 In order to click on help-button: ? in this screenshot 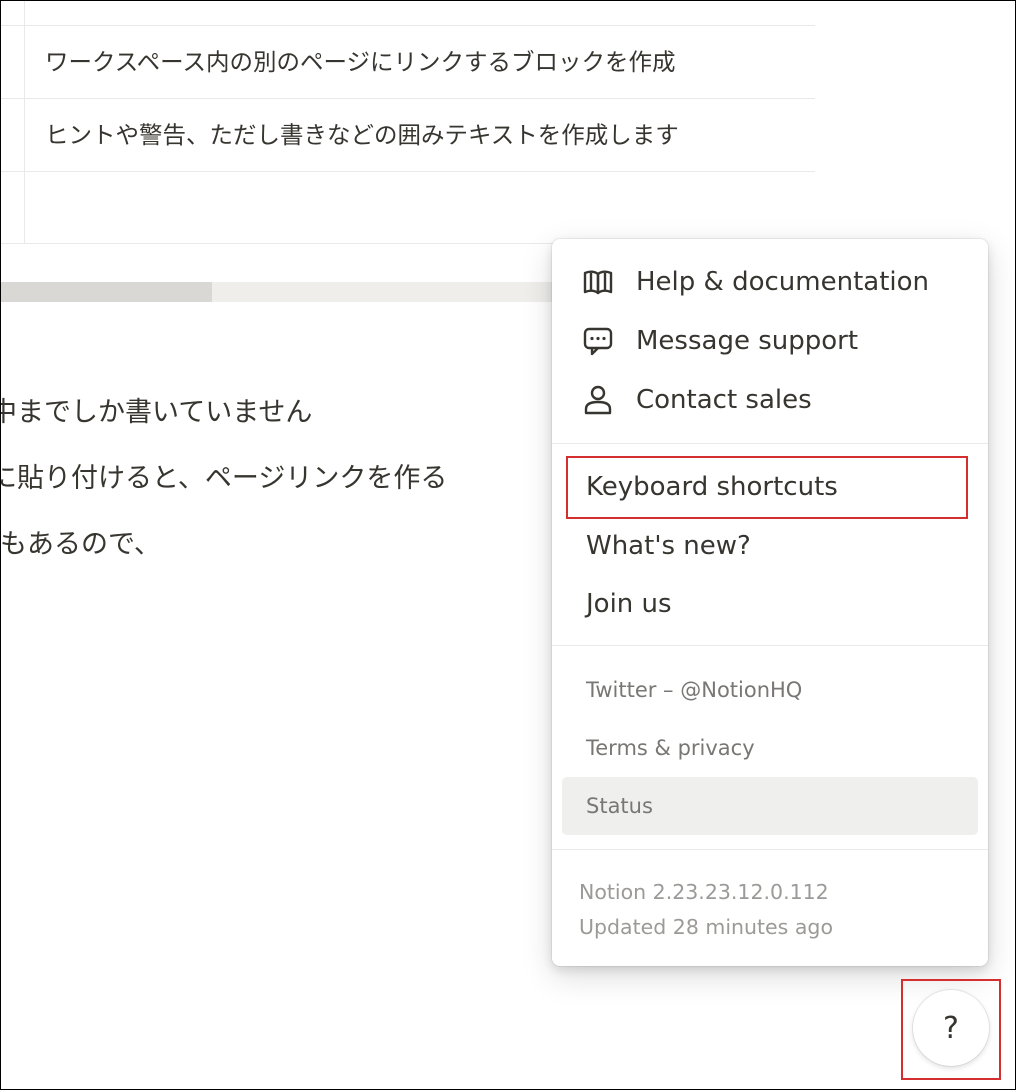, I will do `click(951, 1028)`.